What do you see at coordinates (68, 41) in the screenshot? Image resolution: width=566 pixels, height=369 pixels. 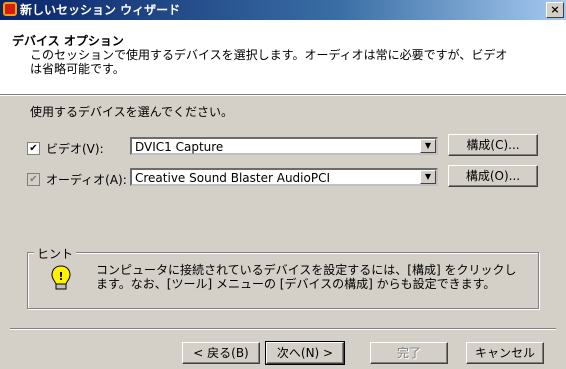 I see `page-title: デバイス オプション` at bounding box center [68, 41].